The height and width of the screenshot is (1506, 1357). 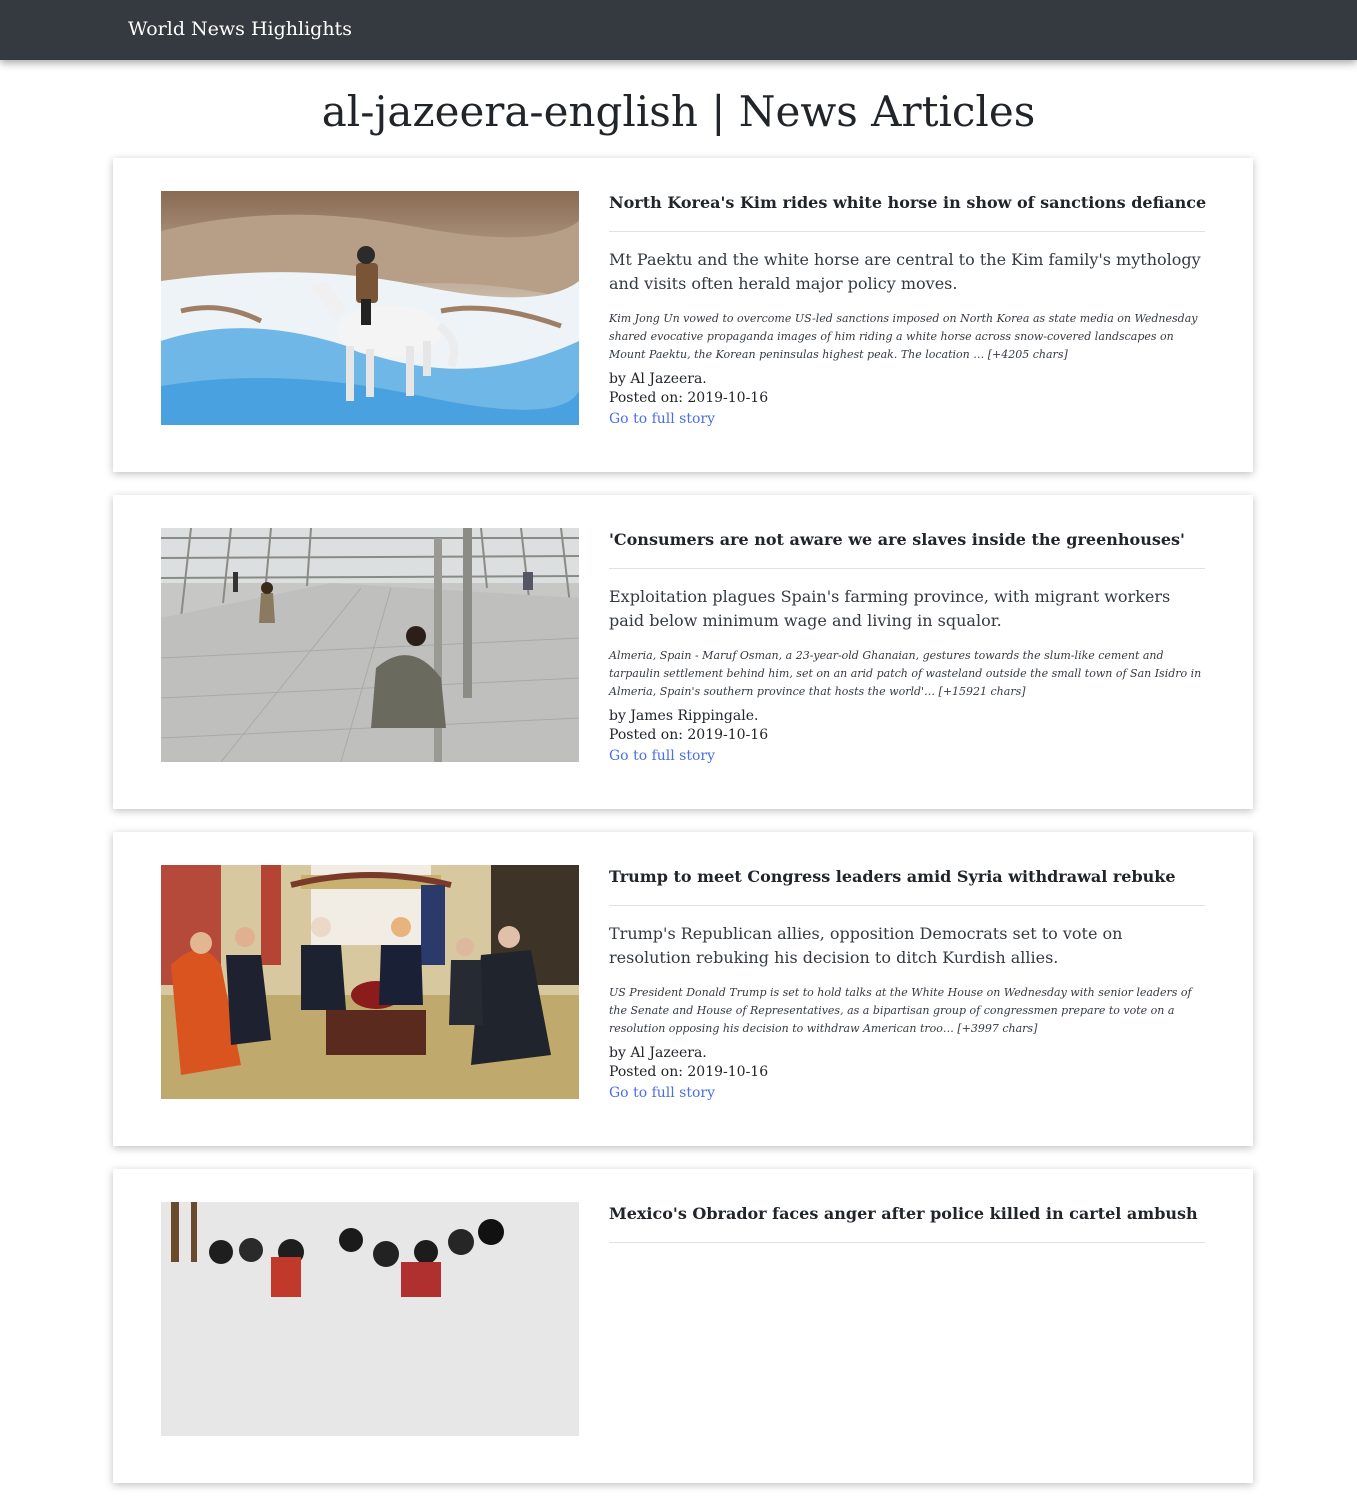 I want to click on crowd-photo, so click(x=370, y=1319).